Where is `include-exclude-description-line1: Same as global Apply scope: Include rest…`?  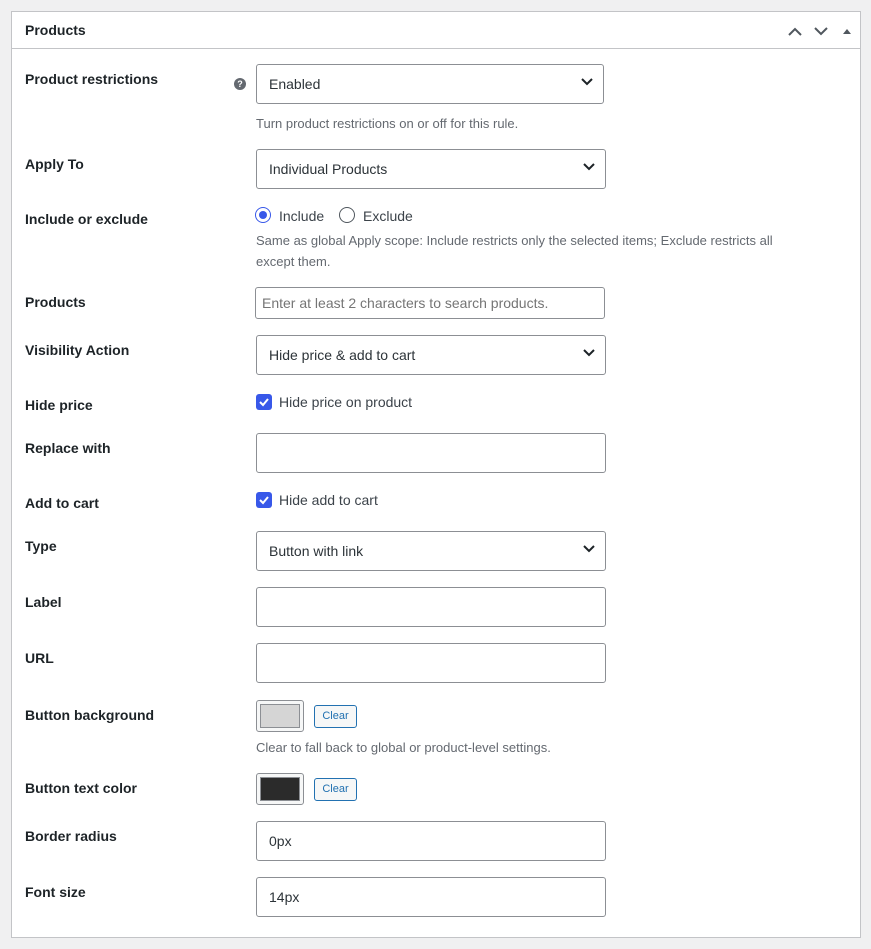
include-exclude-description-line1: Same as global Apply scope: Include rest… is located at coordinates (514, 240).